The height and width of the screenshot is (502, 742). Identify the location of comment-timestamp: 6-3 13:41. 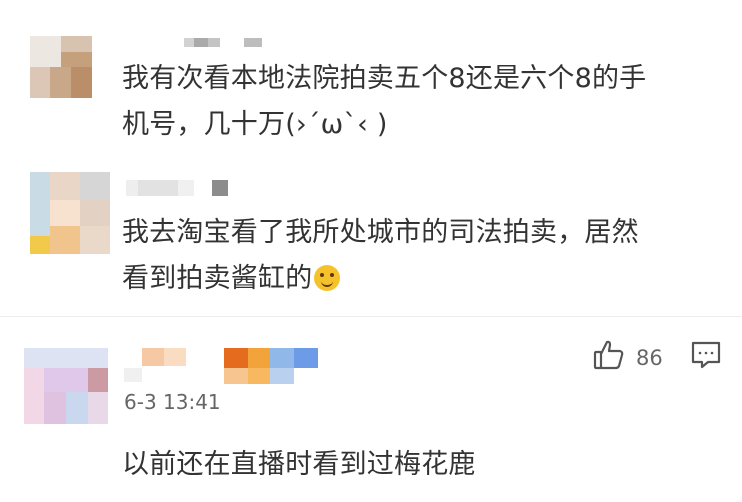
(172, 402).